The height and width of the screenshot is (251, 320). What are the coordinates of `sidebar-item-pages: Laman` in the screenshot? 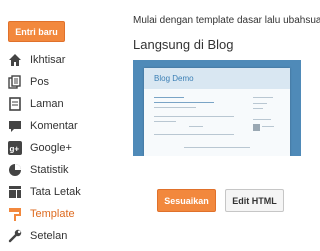 It's located at (61, 104).